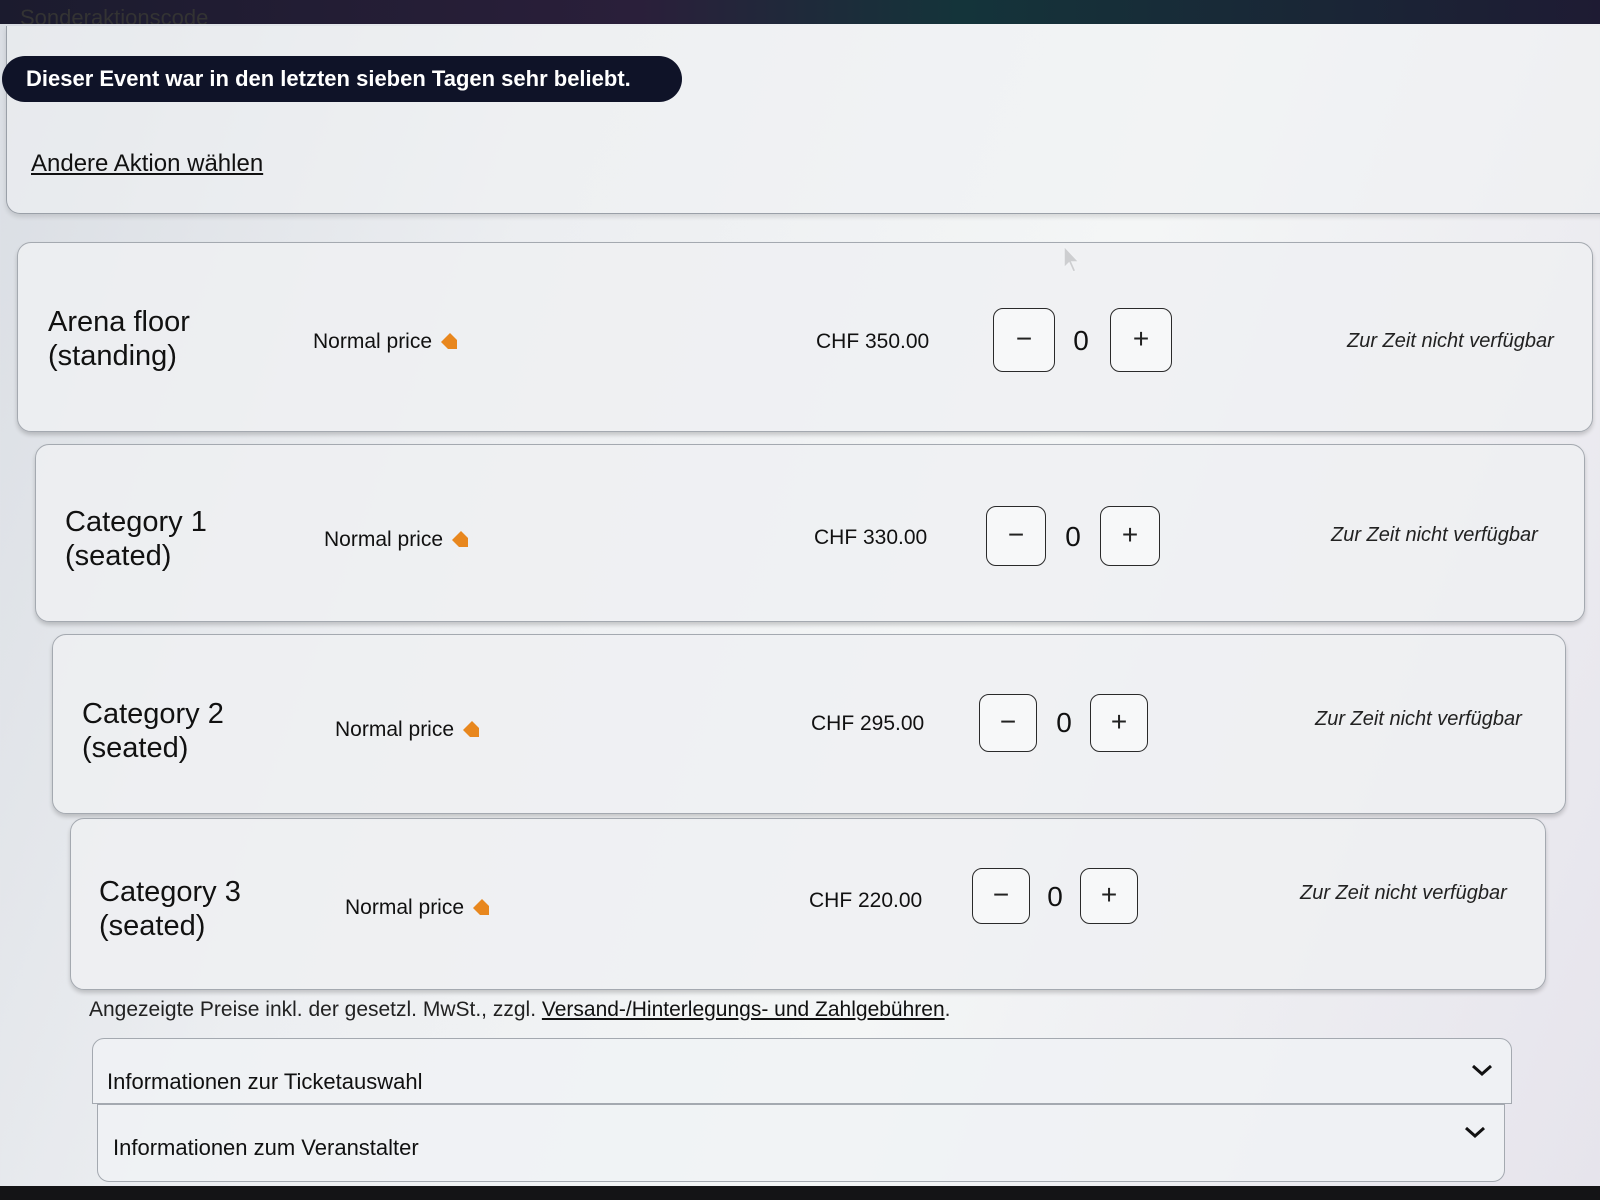 The height and width of the screenshot is (1200, 1600). Describe the element at coordinates (868, 723) in the screenshot. I see `ticket-price: CHF 295.00` at that location.